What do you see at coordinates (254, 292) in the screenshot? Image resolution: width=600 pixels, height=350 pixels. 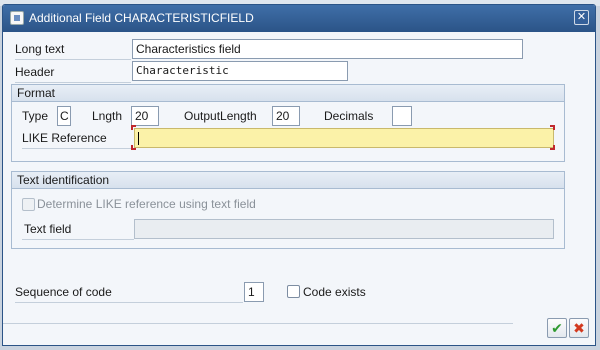 I see `sequence-of-code-input: 1` at bounding box center [254, 292].